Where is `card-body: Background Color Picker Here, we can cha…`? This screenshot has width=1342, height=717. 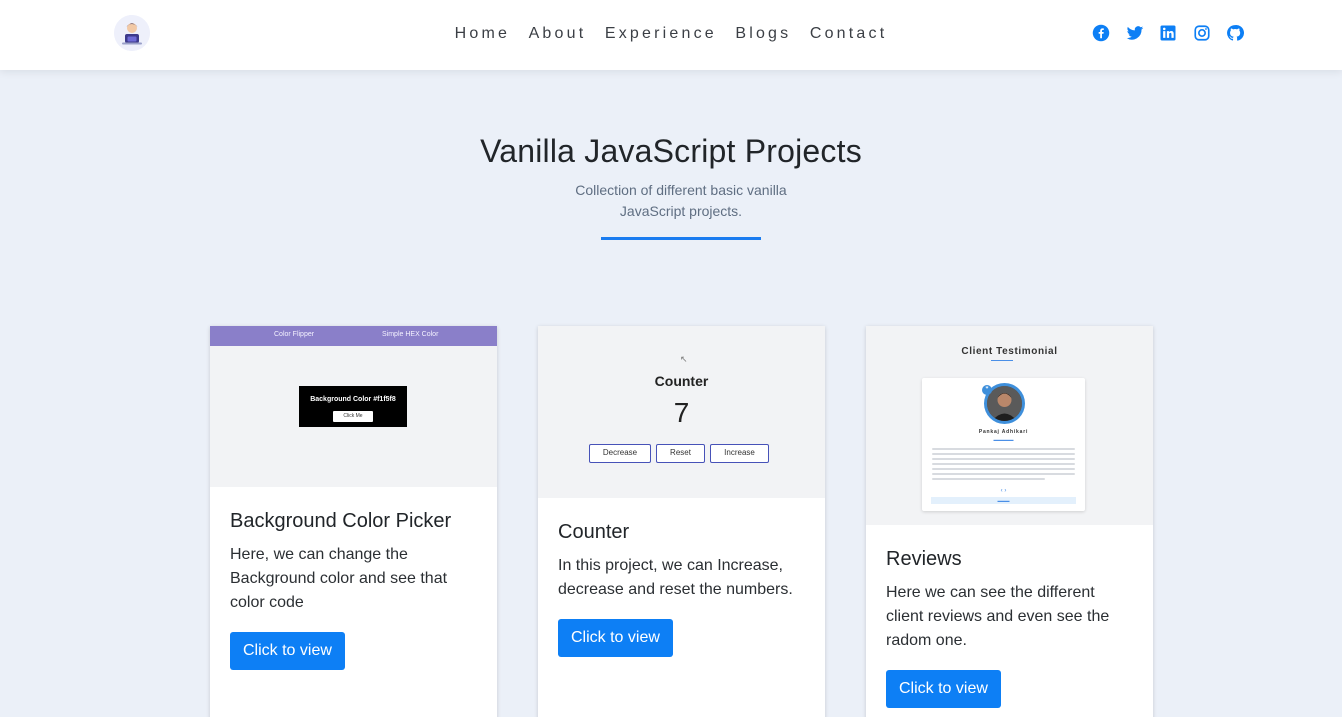
card-body: Background Color Picker Here, we can cha… is located at coordinates (354, 589).